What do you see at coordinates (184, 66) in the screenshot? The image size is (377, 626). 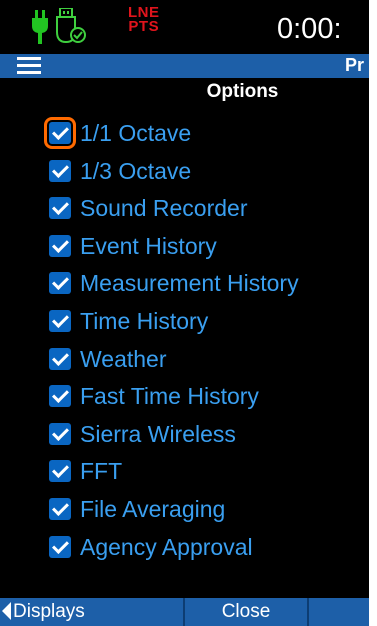 I see `header-bar: Pr` at bounding box center [184, 66].